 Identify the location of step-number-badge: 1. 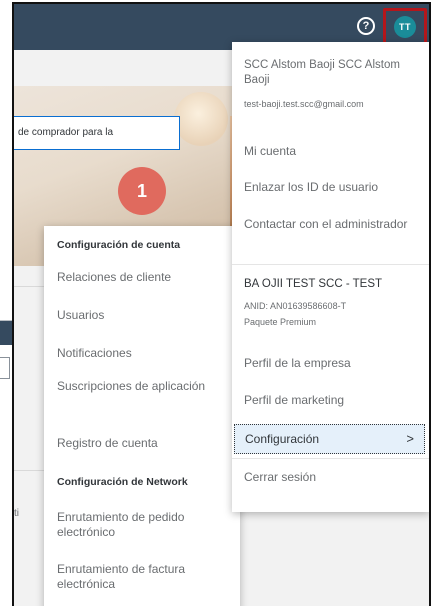
(142, 191).